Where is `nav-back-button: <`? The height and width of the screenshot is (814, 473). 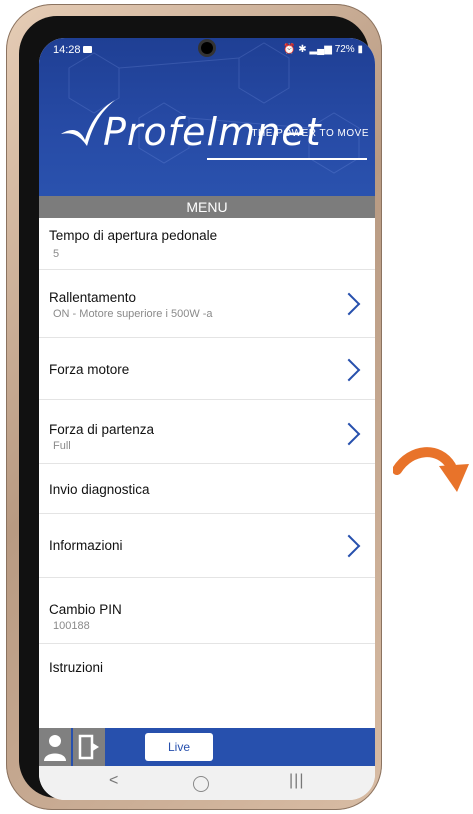
nav-back-button: < is located at coordinates (113, 781).